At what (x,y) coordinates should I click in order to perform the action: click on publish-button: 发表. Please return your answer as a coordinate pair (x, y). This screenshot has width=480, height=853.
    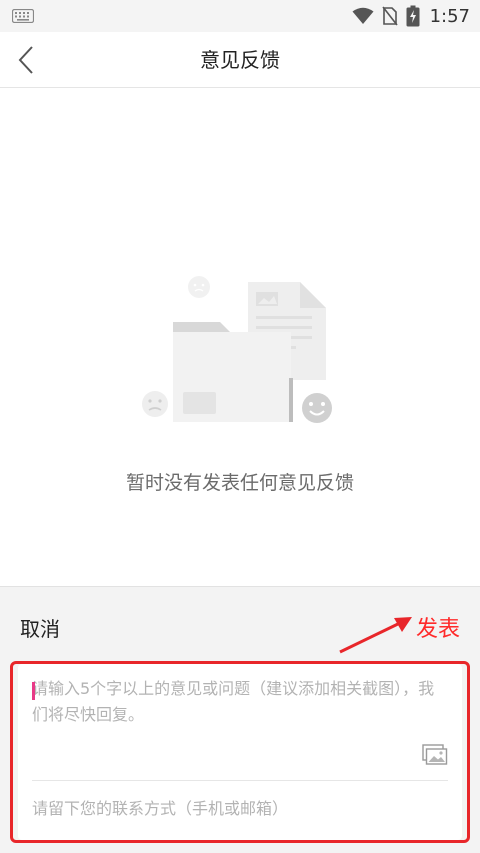
    Looking at the image, I should click on (438, 627).